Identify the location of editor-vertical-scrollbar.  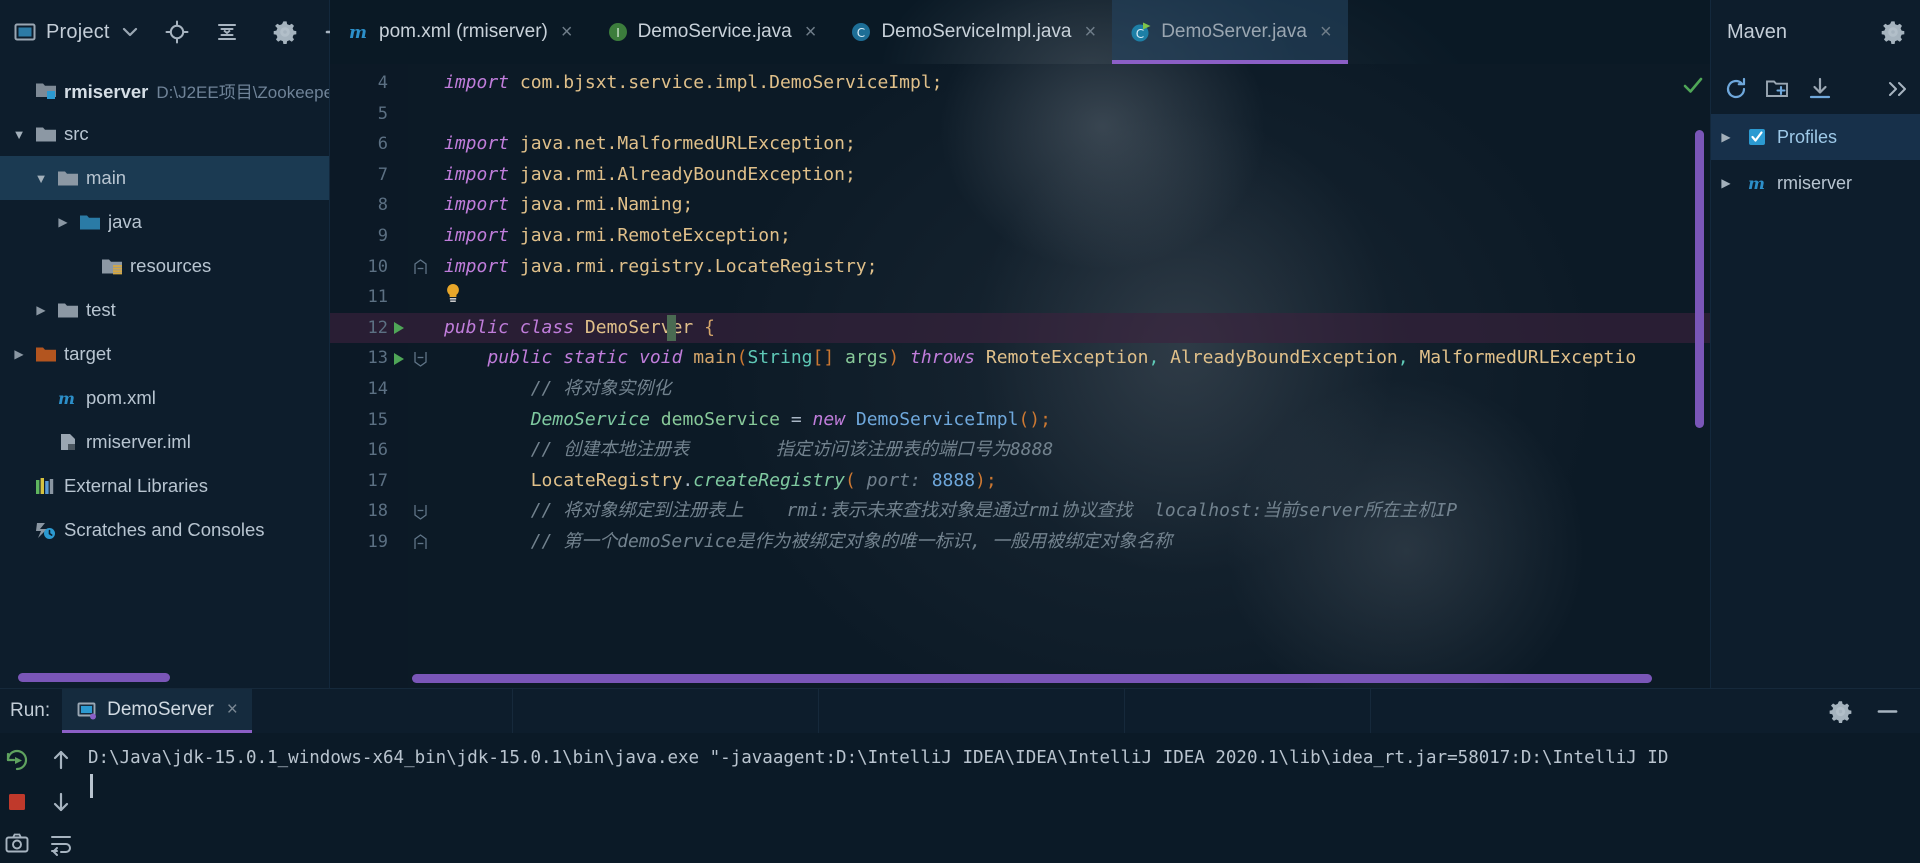
(1699, 279).